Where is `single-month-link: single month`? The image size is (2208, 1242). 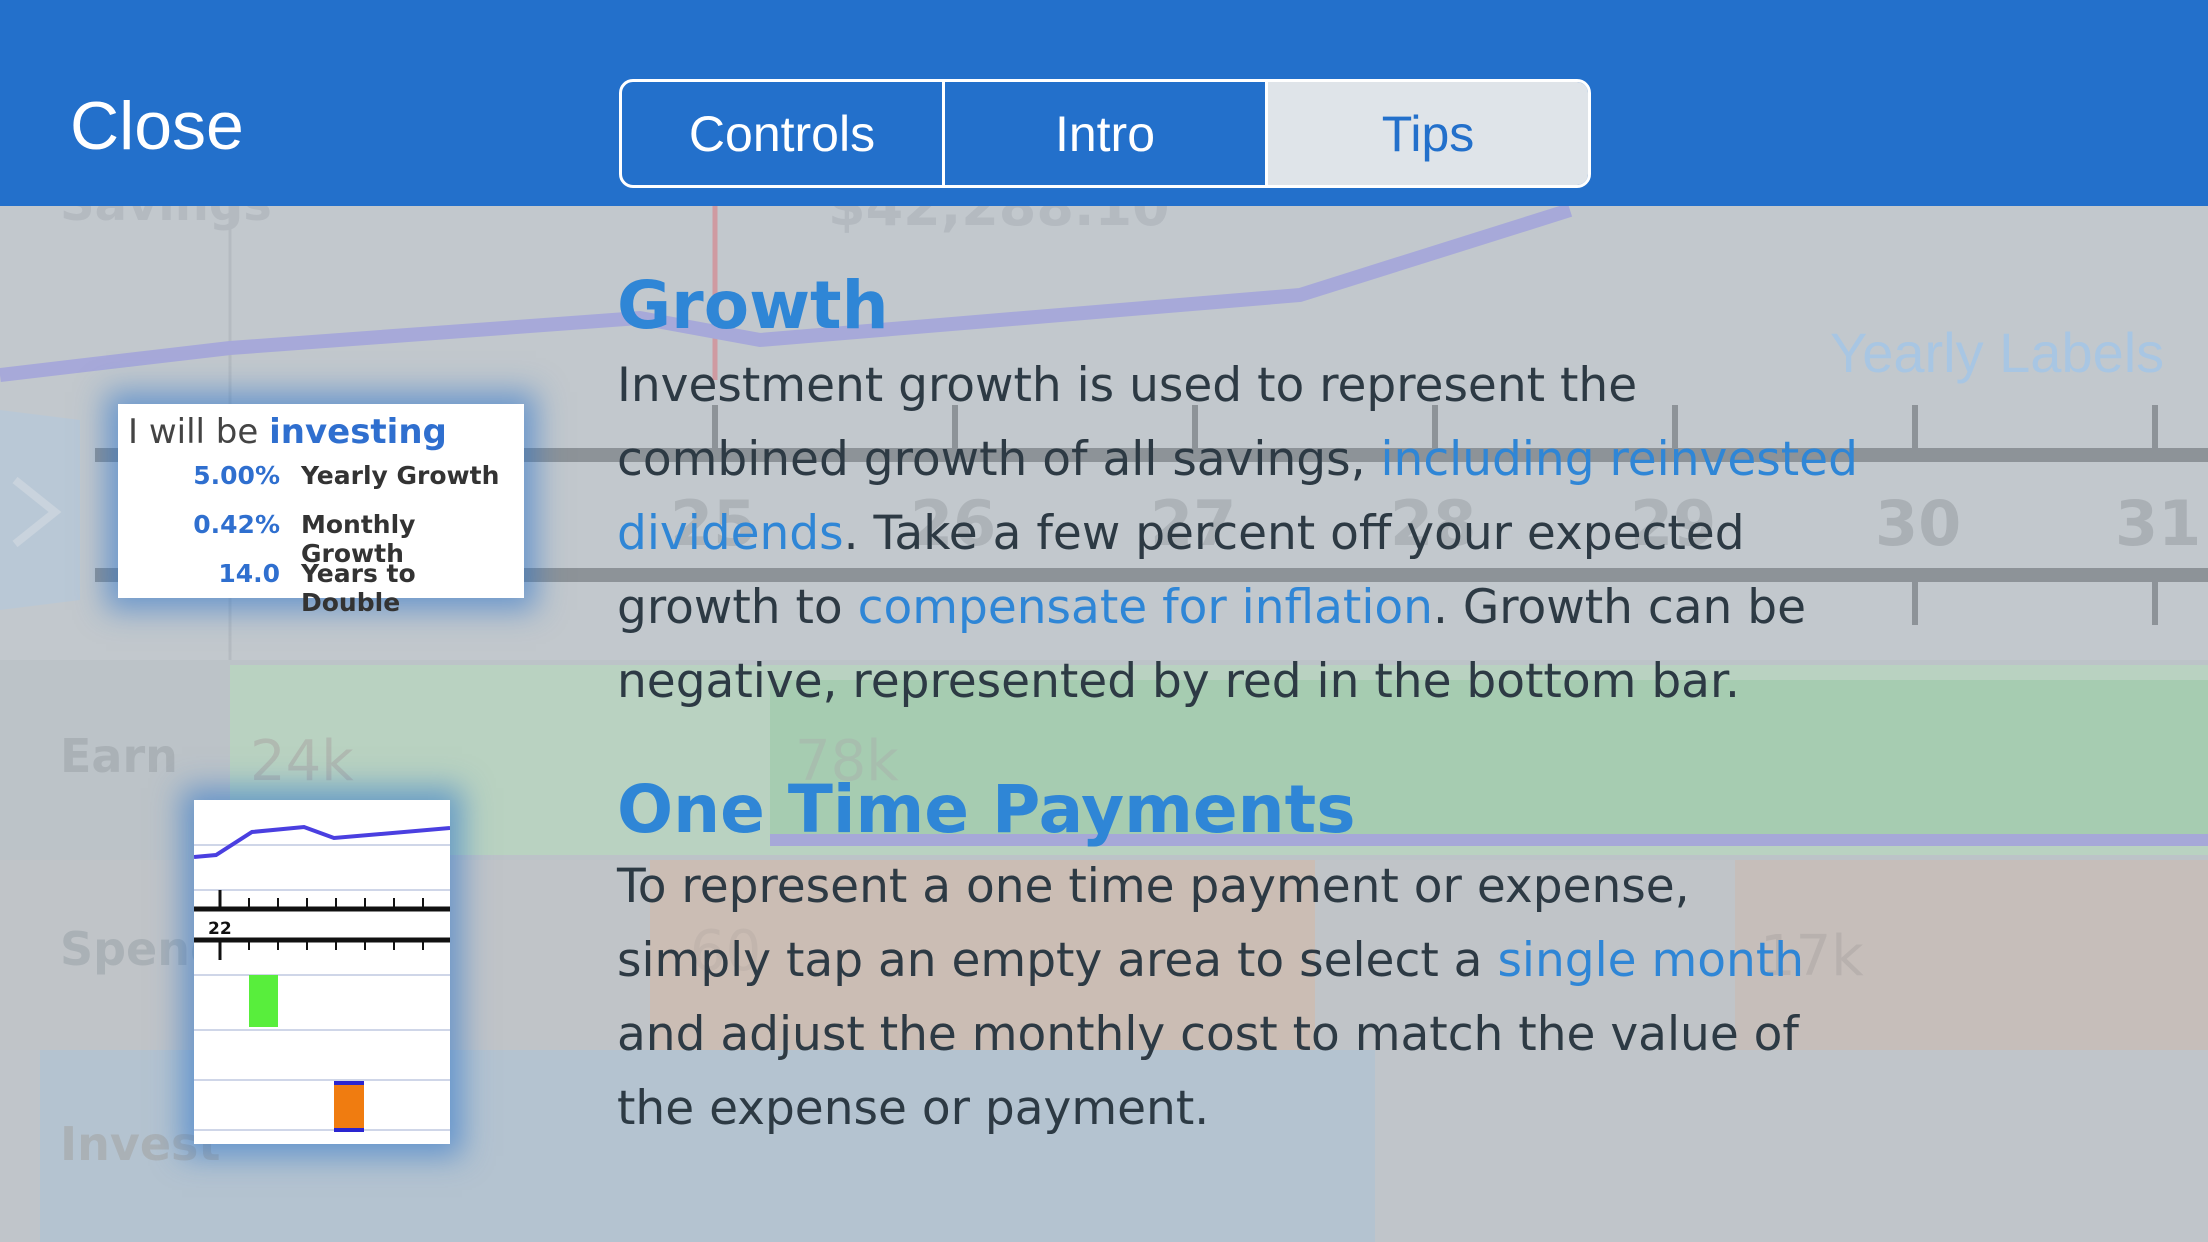 single-month-link: single month is located at coordinates (1650, 960).